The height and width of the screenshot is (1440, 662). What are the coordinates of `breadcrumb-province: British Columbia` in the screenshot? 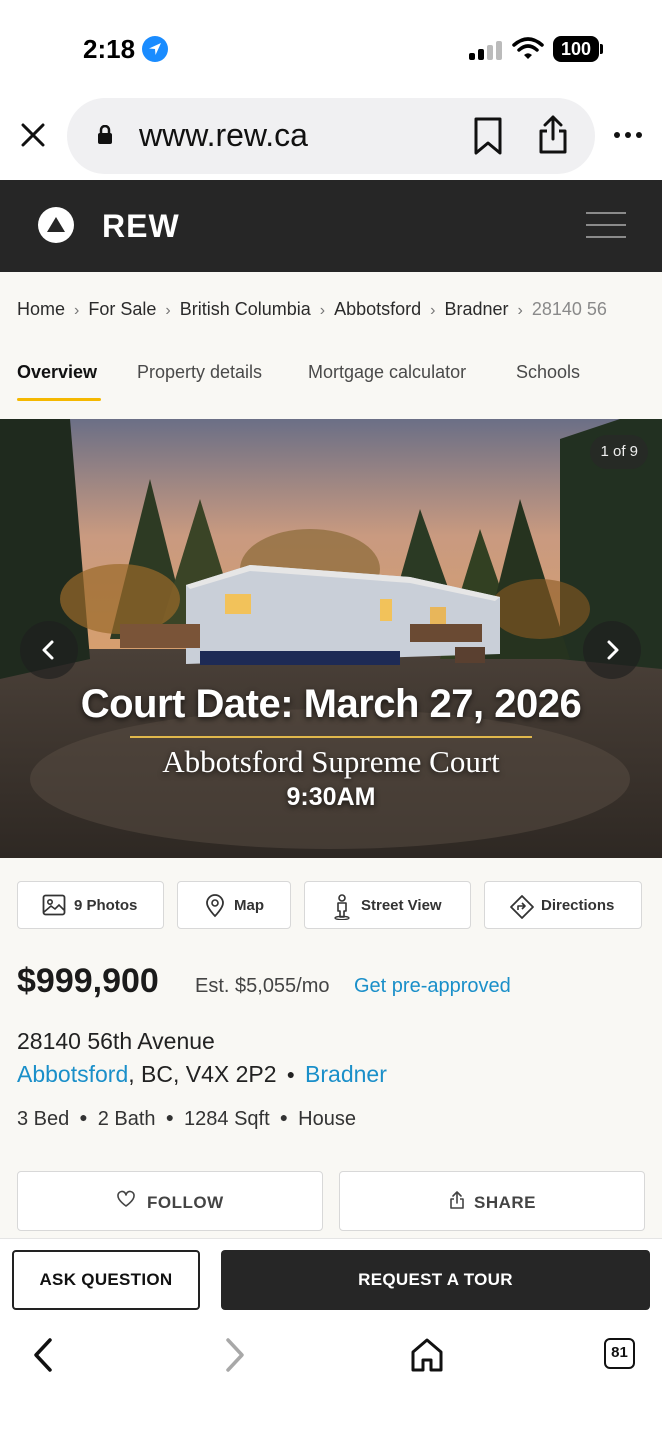 It's located at (245, 309).